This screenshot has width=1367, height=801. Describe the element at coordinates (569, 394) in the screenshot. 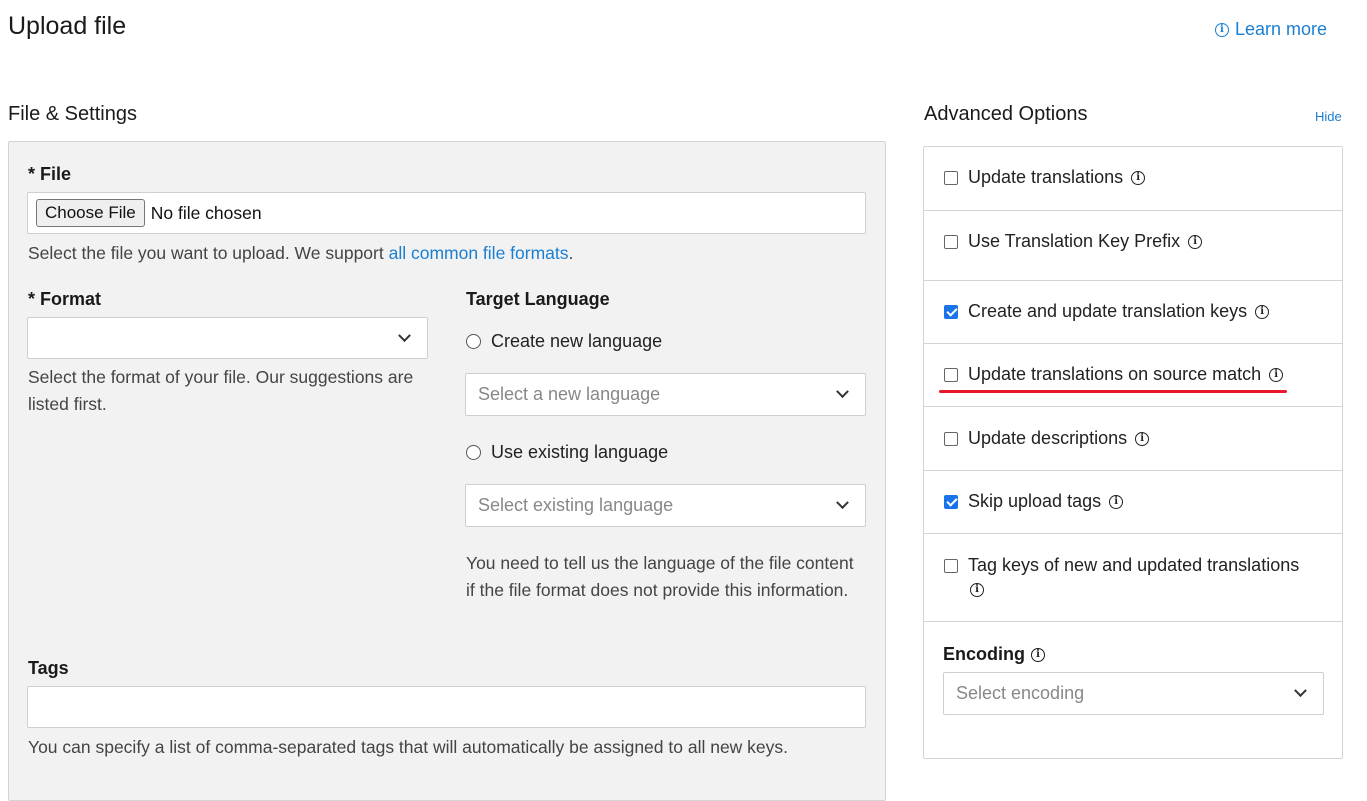

I see `new-language-placeholder: Select a new language` at that location.